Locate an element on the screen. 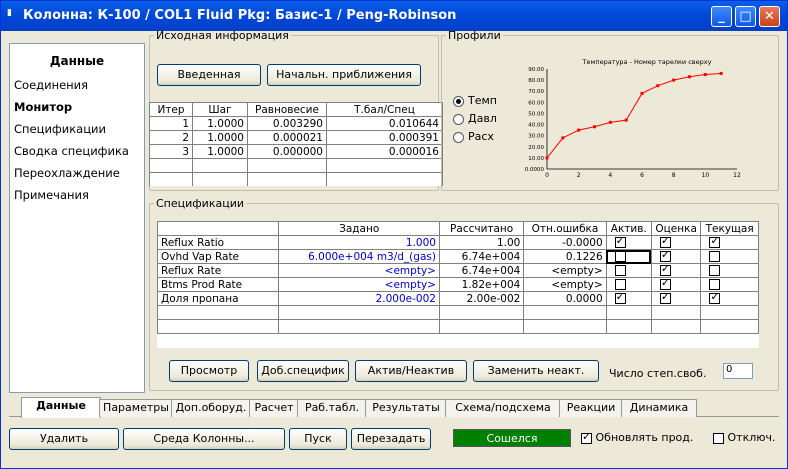 This screenshot has width=788, height=469. spec-name: Ovhd Vap Rate is located at coordinates (218, 256).